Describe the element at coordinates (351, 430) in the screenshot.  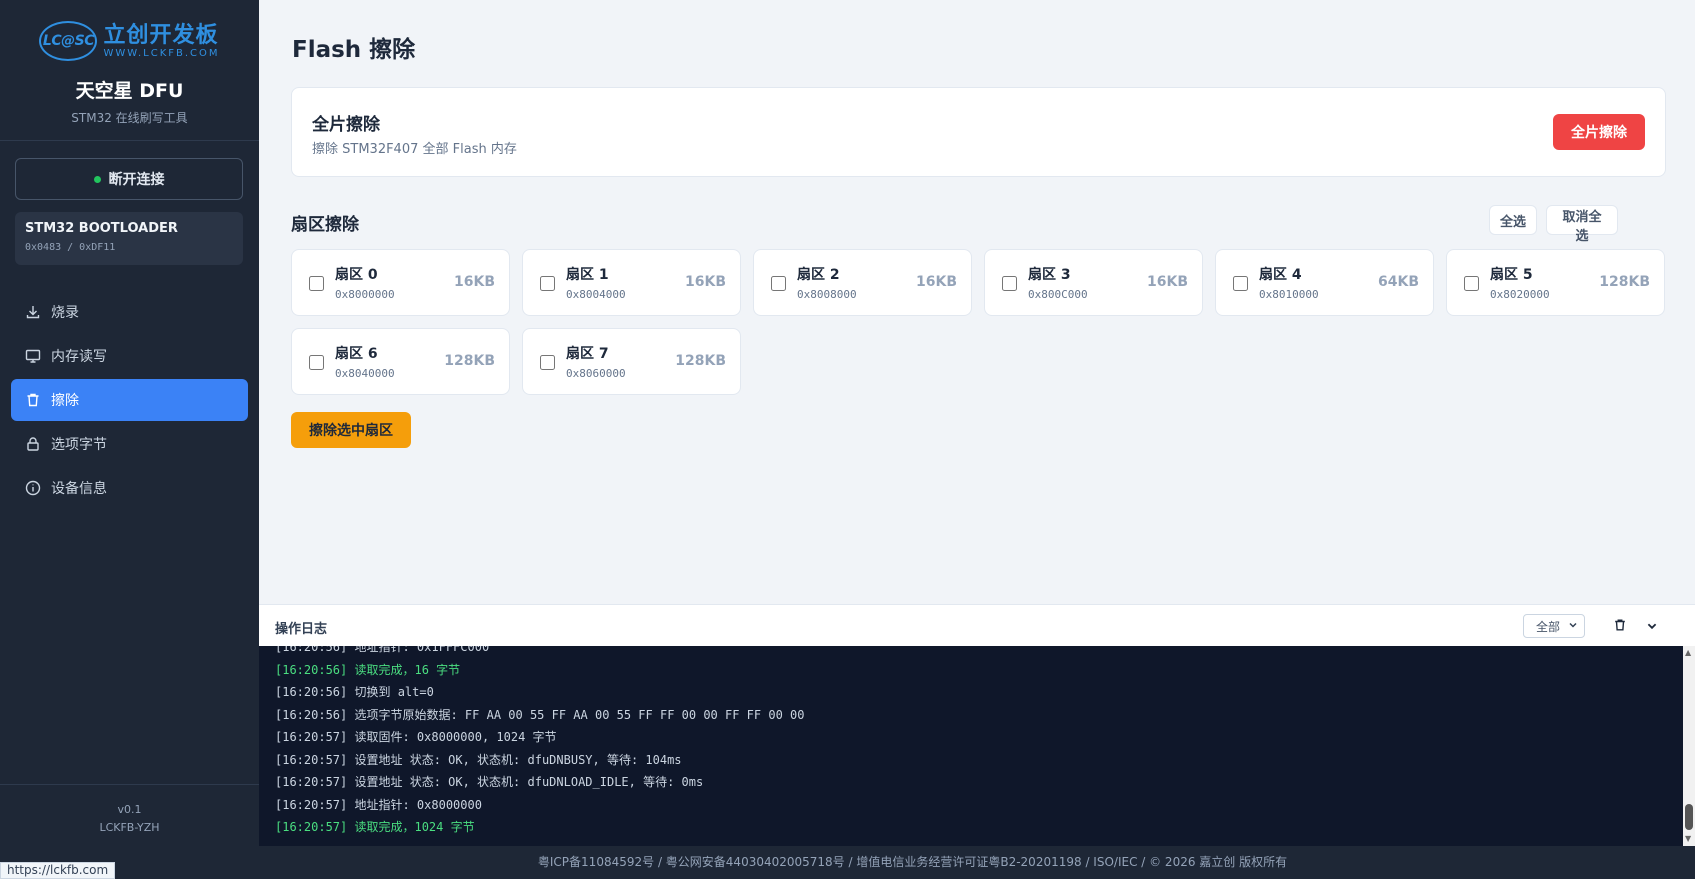
I see `erase-selected-button: 擦除选中扇区` at that location.